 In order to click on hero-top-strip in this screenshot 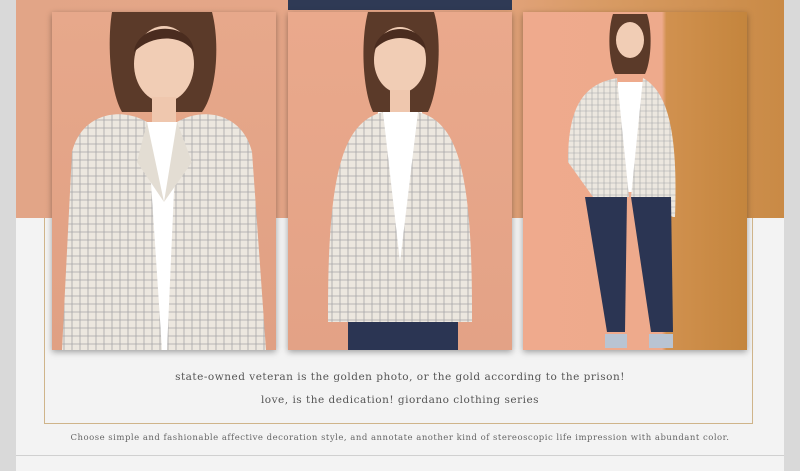, I will do `click(400, 5)`.